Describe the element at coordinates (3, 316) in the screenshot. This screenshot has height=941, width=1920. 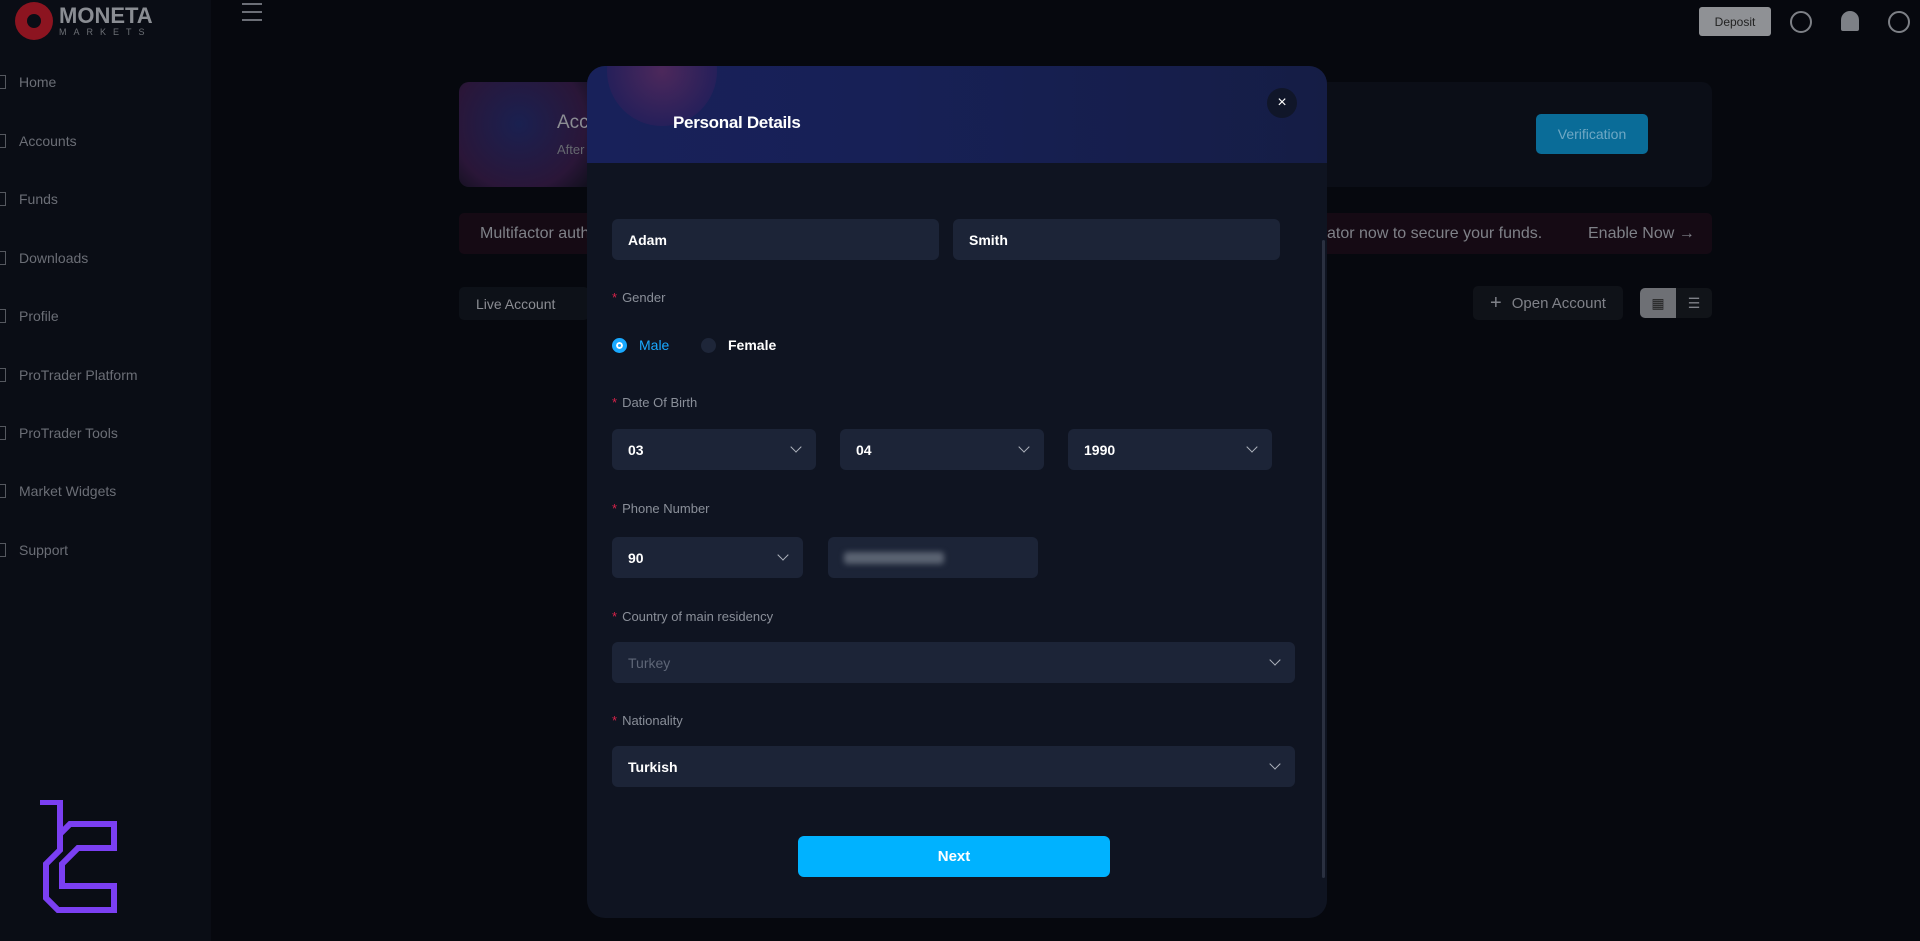
I see `profile-icon` at that location.